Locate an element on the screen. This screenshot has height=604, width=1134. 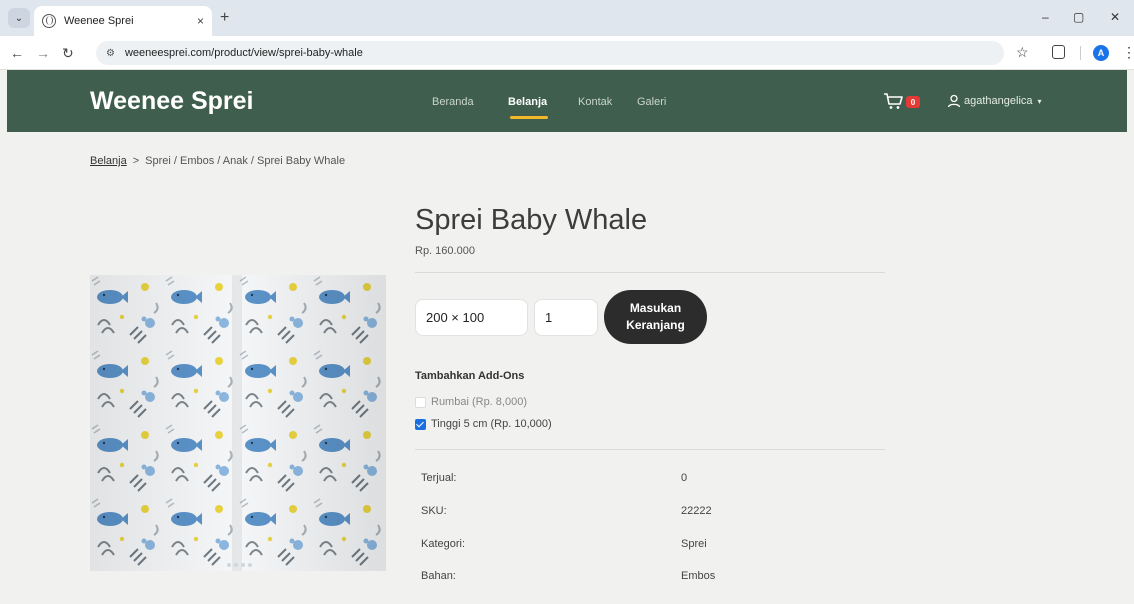
add-to-cart-button: Masukan Keranjang is located at coordinates (655, 317).